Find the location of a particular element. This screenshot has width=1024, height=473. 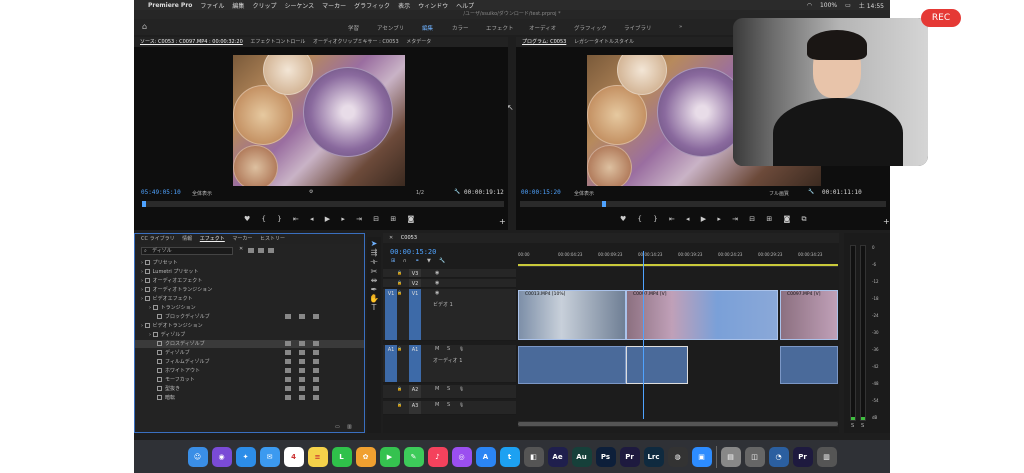

track-select-tool-icon: ⇶ is located at coordinates (374, 252).